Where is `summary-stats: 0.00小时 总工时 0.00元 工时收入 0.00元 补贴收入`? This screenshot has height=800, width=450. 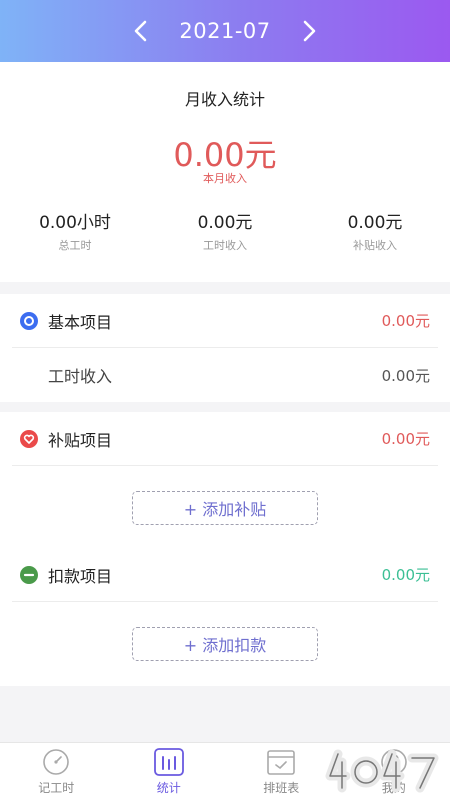
summary-stats: 0.00小时 总工时 0.00元 工时收入 0.00元 补贴收入 is located at coordinates (225, 230).